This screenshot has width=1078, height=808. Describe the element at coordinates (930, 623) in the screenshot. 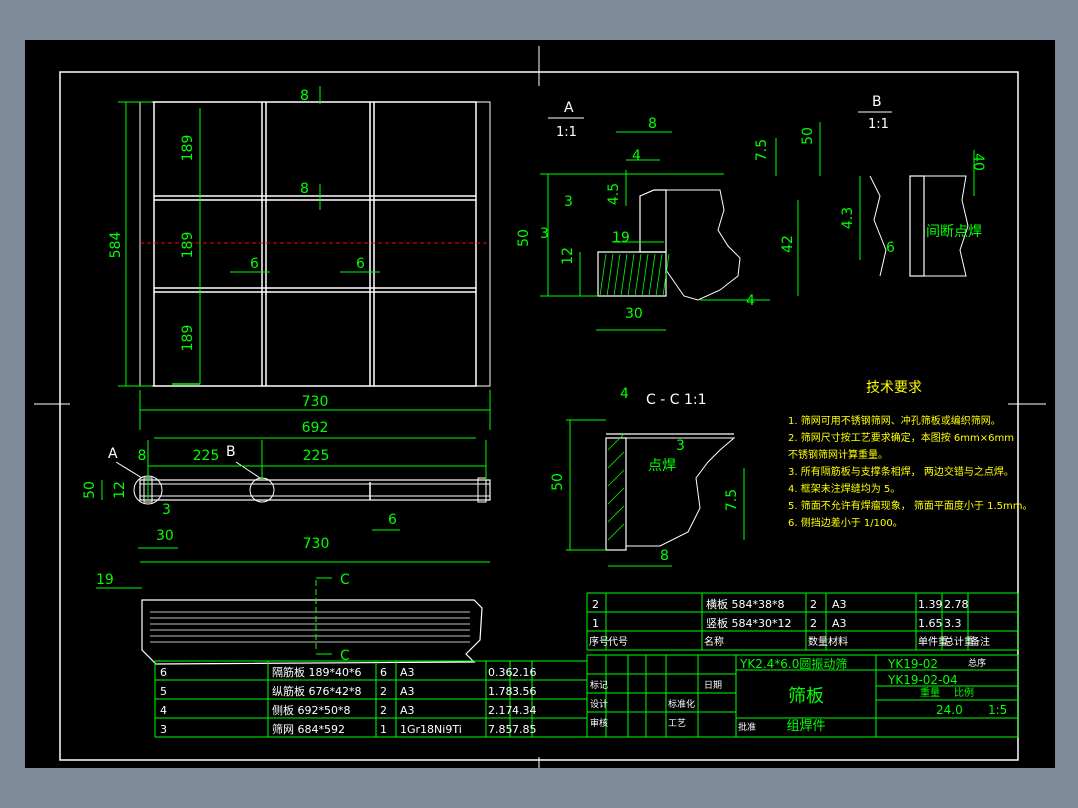

I see `part-unit-weight: 1.65` at that location.